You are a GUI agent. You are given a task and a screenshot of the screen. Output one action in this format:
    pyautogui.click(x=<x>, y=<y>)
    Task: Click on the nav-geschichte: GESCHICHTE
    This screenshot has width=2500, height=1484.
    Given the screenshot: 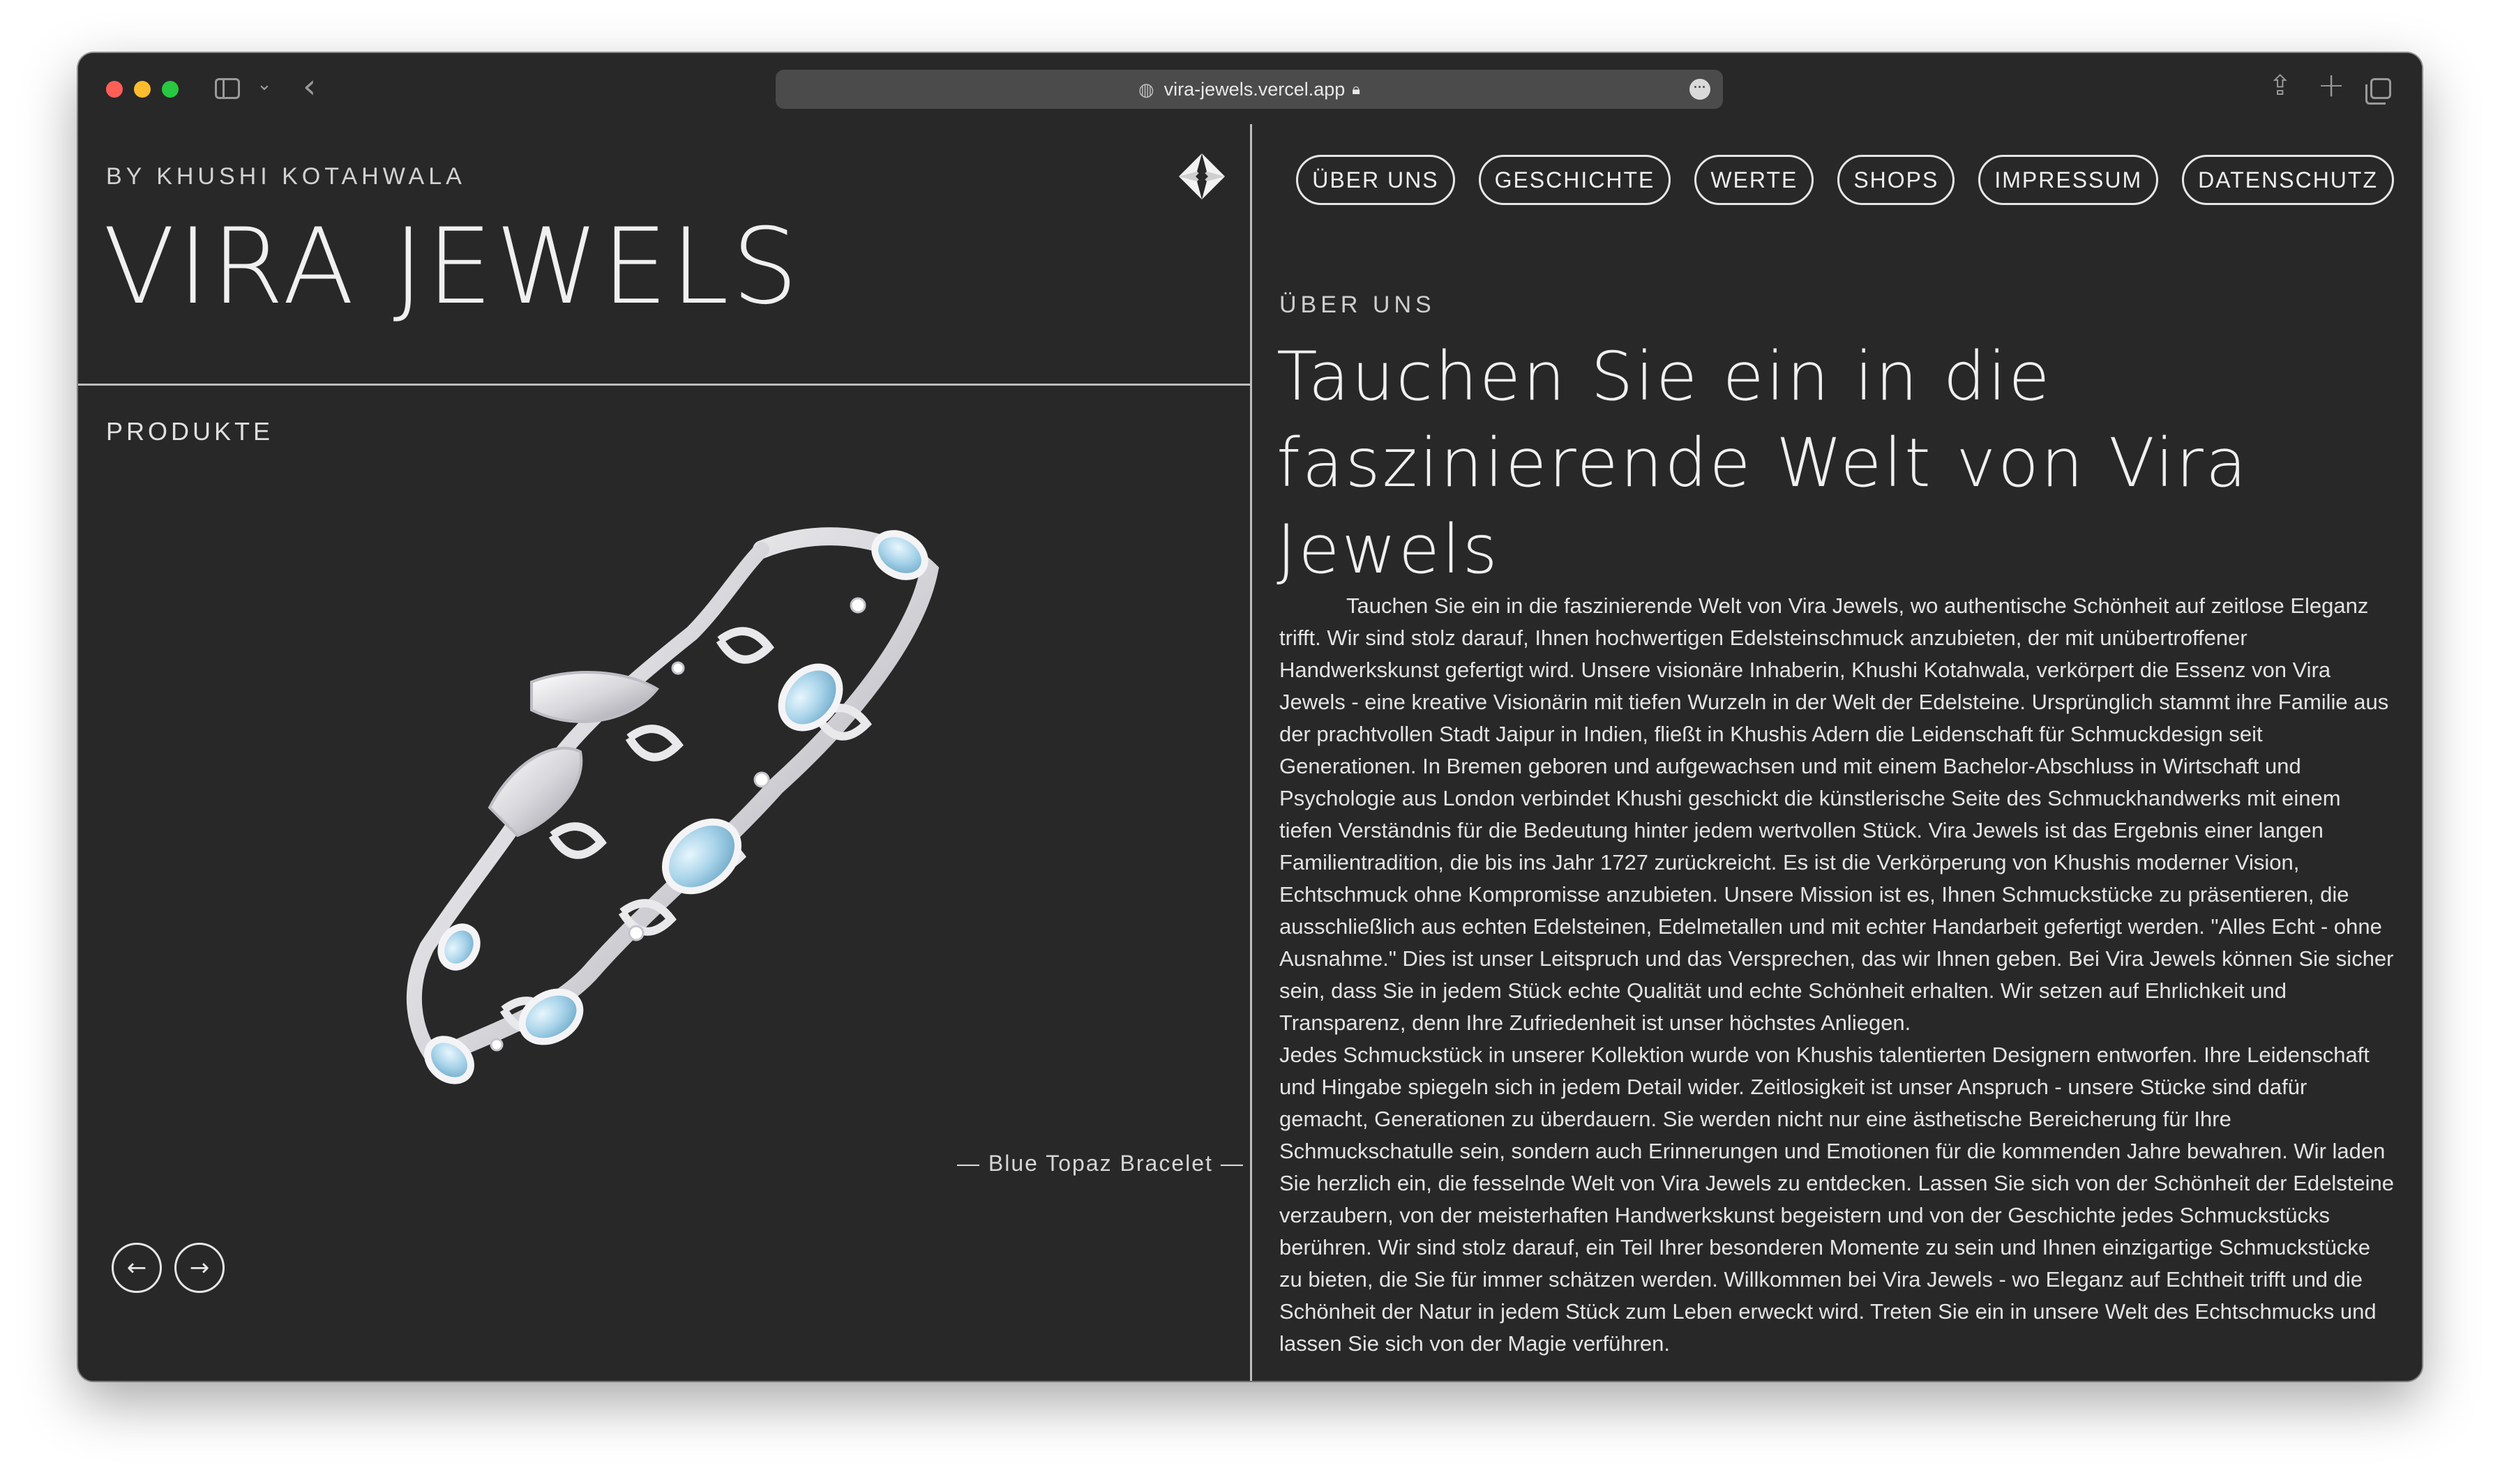 What is the action you would take?
    pyautogui.click(x=1574, y=180)
    